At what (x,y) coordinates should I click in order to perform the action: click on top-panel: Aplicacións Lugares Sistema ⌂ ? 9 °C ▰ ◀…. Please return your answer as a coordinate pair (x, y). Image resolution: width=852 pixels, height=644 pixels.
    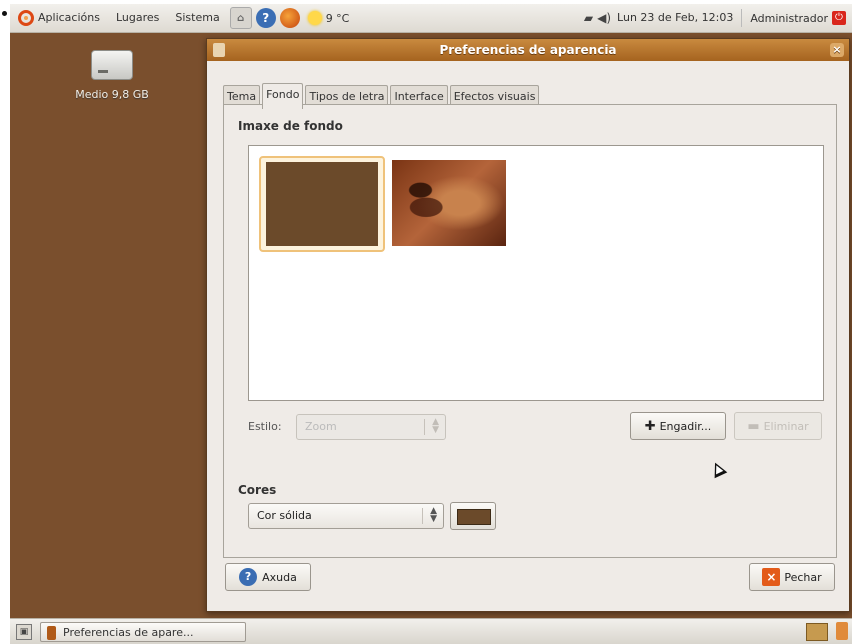
    Looking at the image, I should click on (431, 18).